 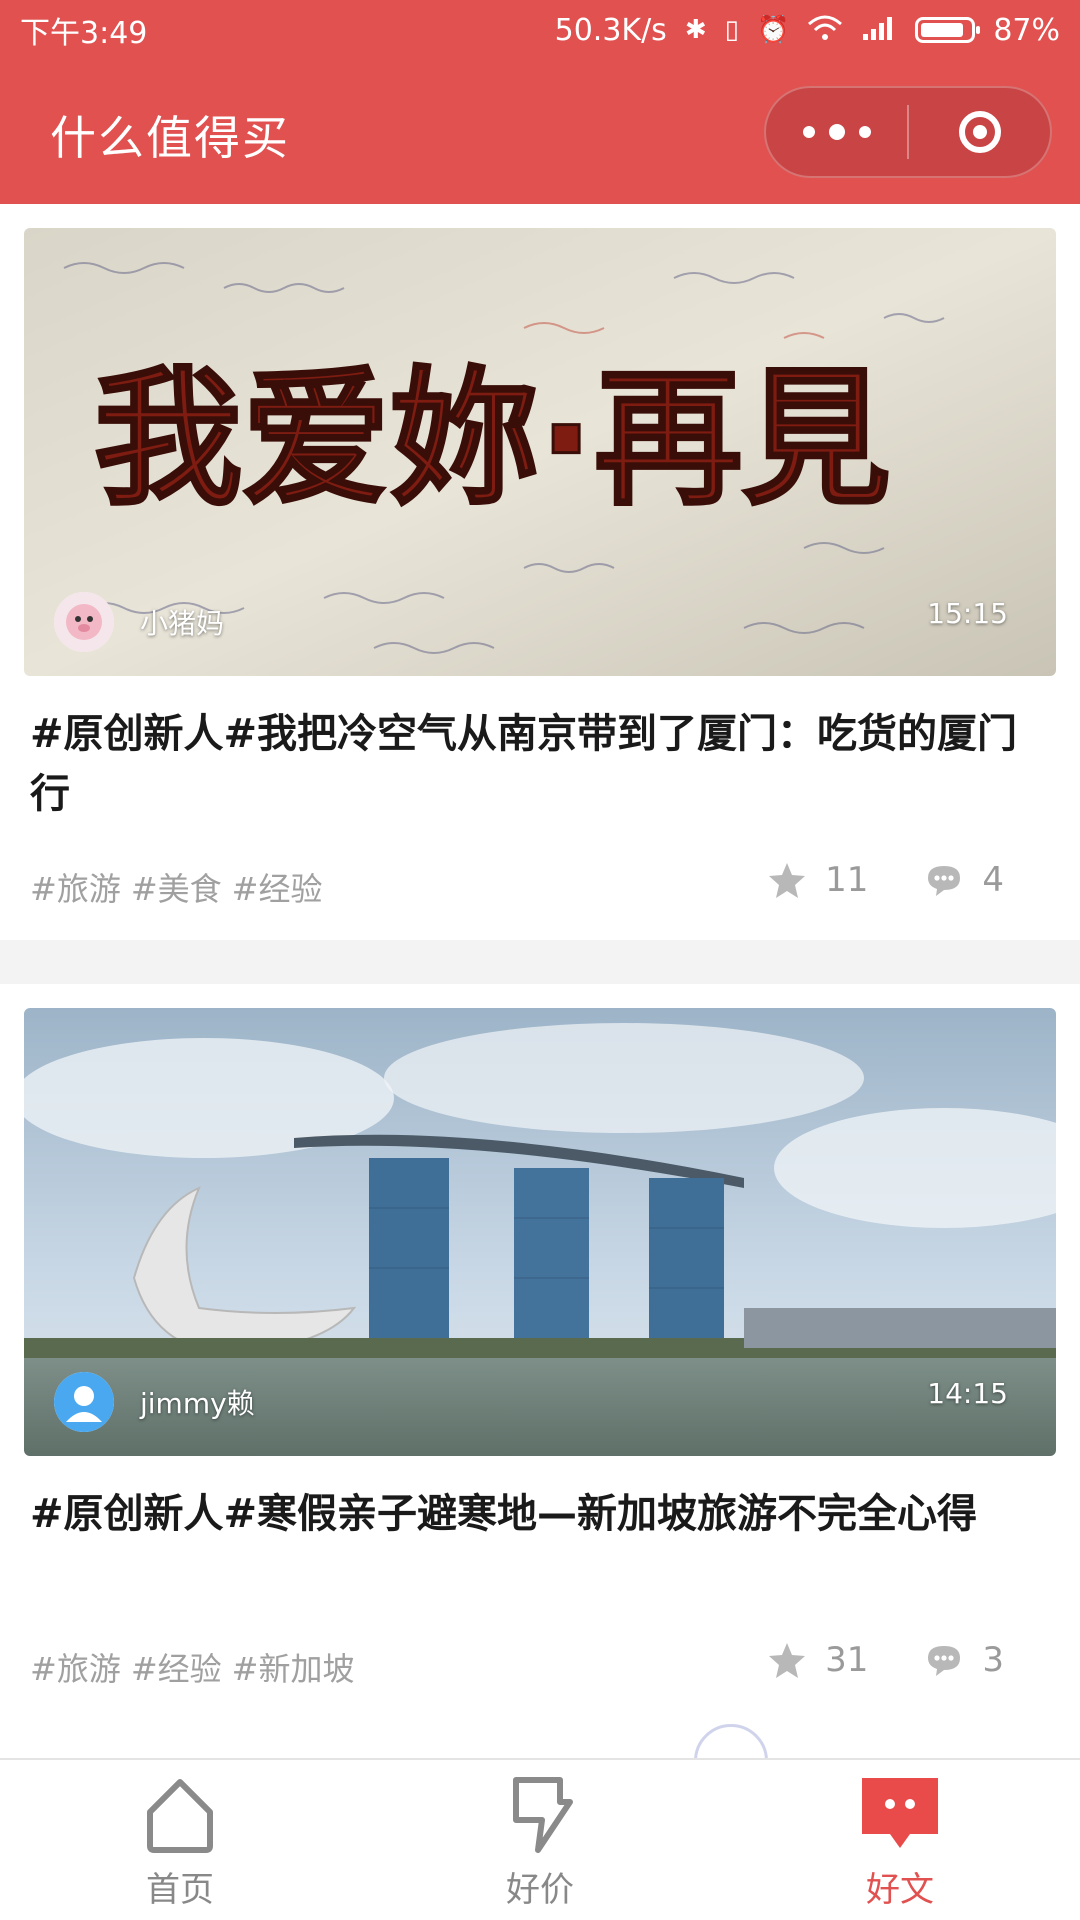 I want to click on app-header: 什么值得买, so click(x=540, y=132).